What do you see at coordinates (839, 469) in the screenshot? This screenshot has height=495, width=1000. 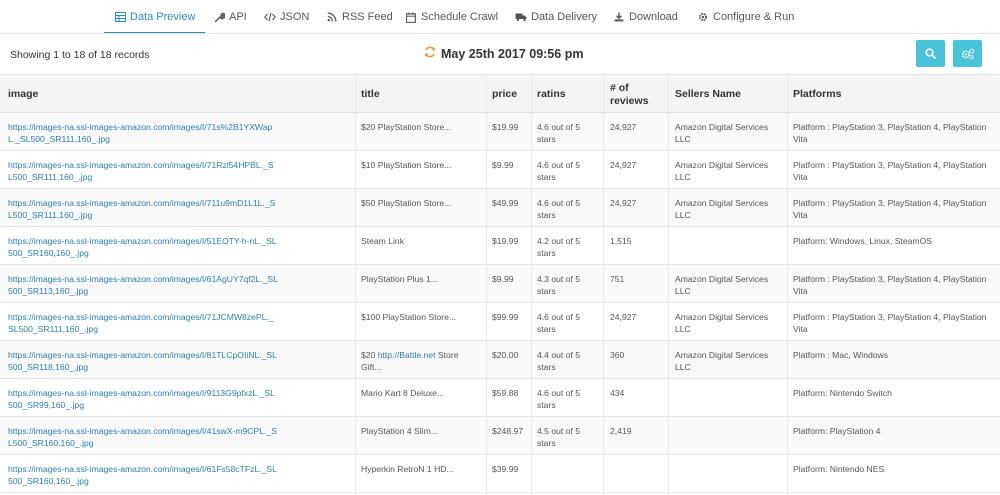 I see `platforms-cell: Platform: Nintendo NES` at bounding box center [839, 469].